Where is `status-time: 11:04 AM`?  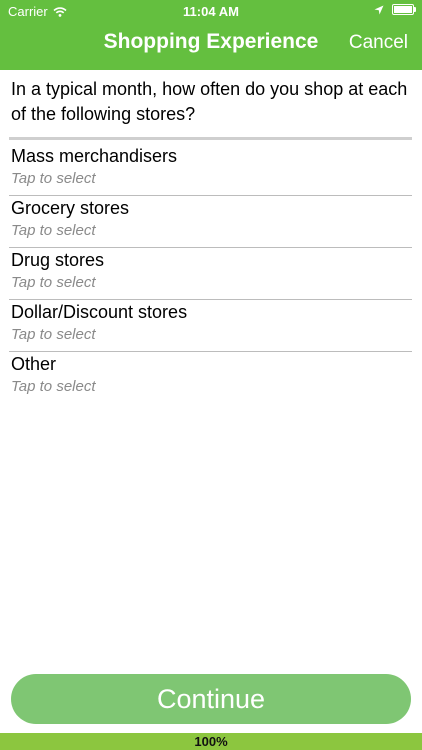
status-time: 11:04 AM is located at coordinates (211, 11).